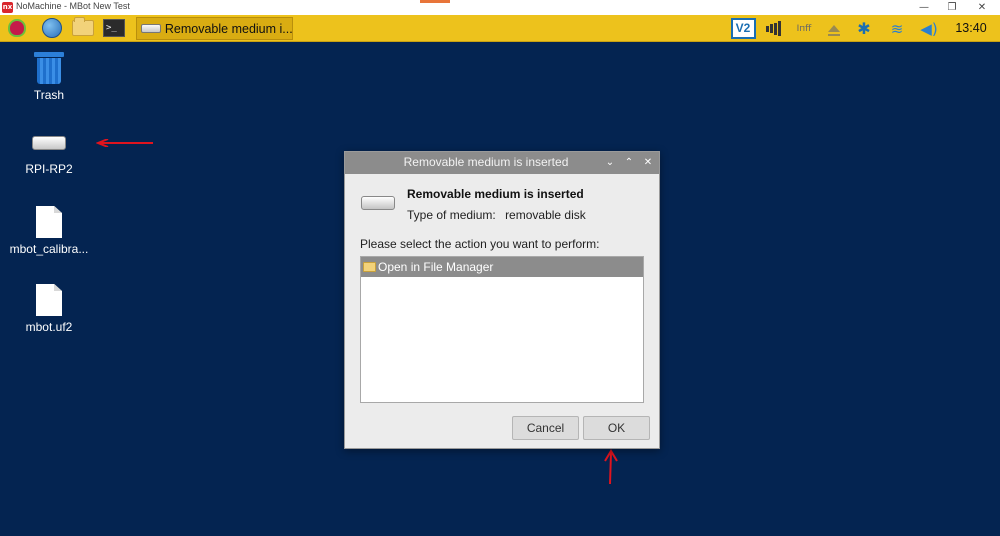 The height and width of the screenshot is (536, 1000). Describe the element at coordinates (435, 1) in the screenshot. I see `nomachine-menu-tab` at that location.